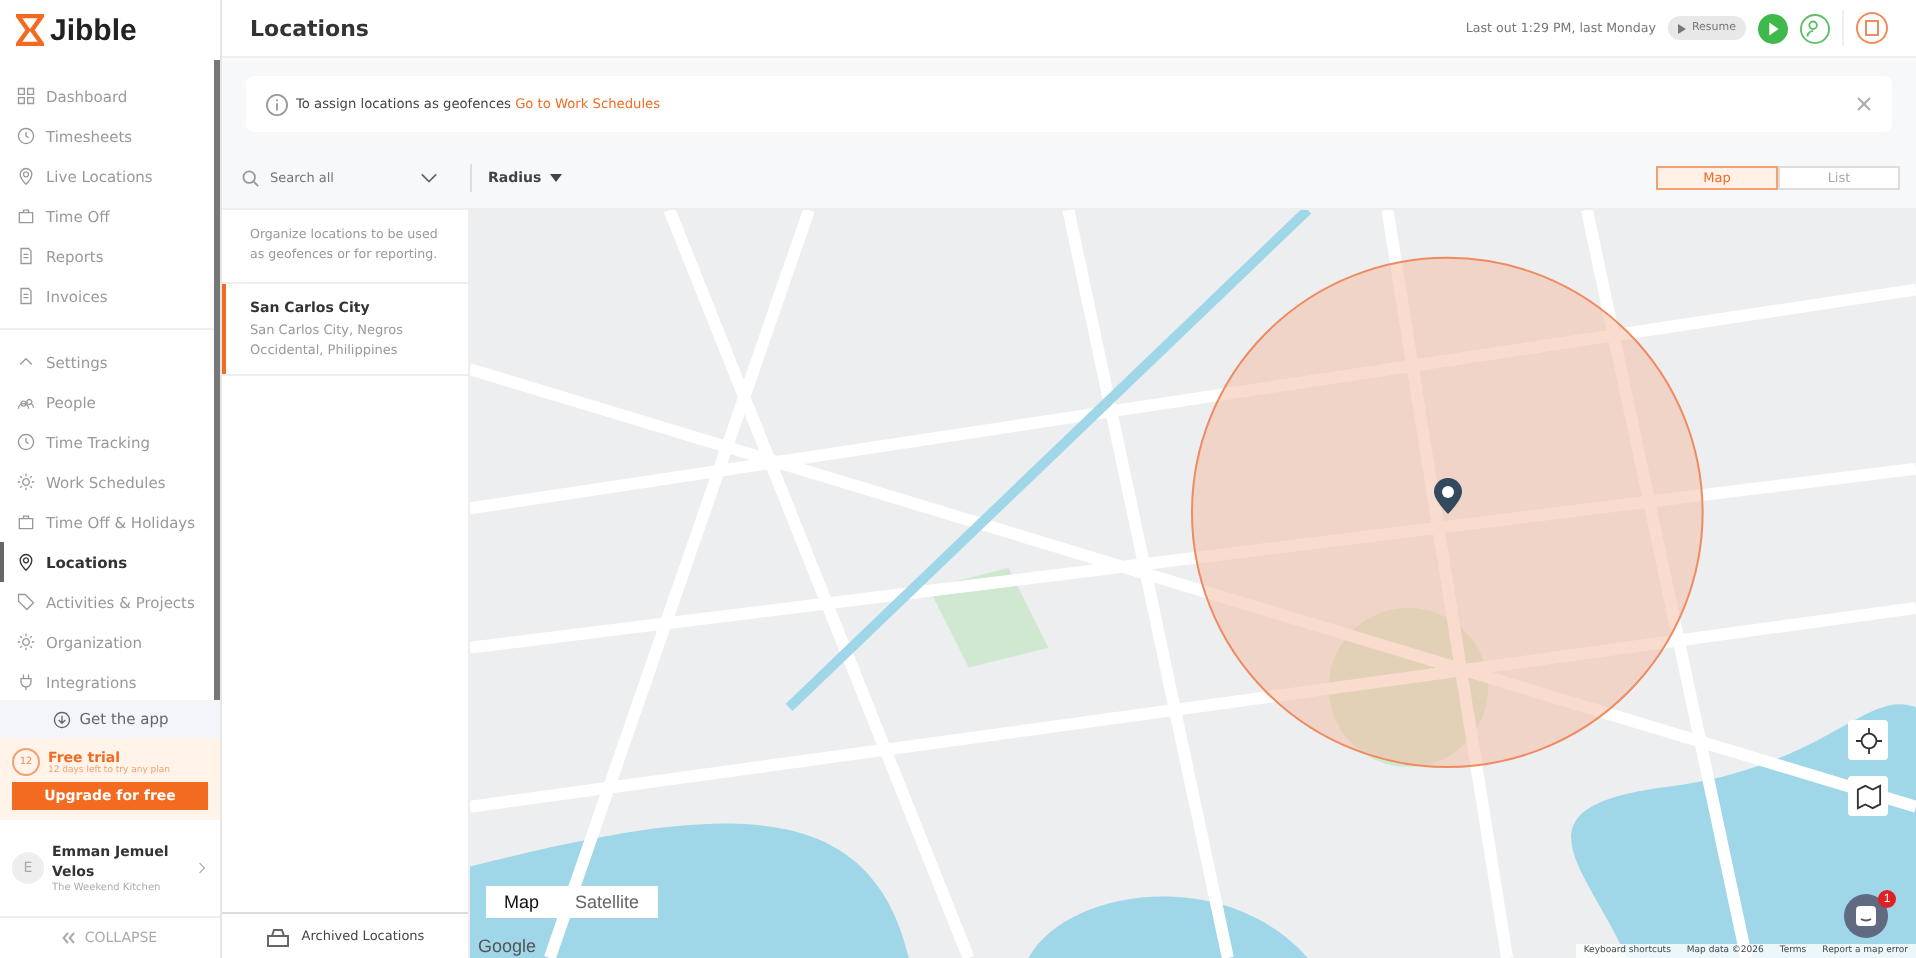 This screenshot has height=958, width=1916. What do you see at coordinates (277, 104) in the screenshot?
I see `info-icon` at bounding box center [277, 104].